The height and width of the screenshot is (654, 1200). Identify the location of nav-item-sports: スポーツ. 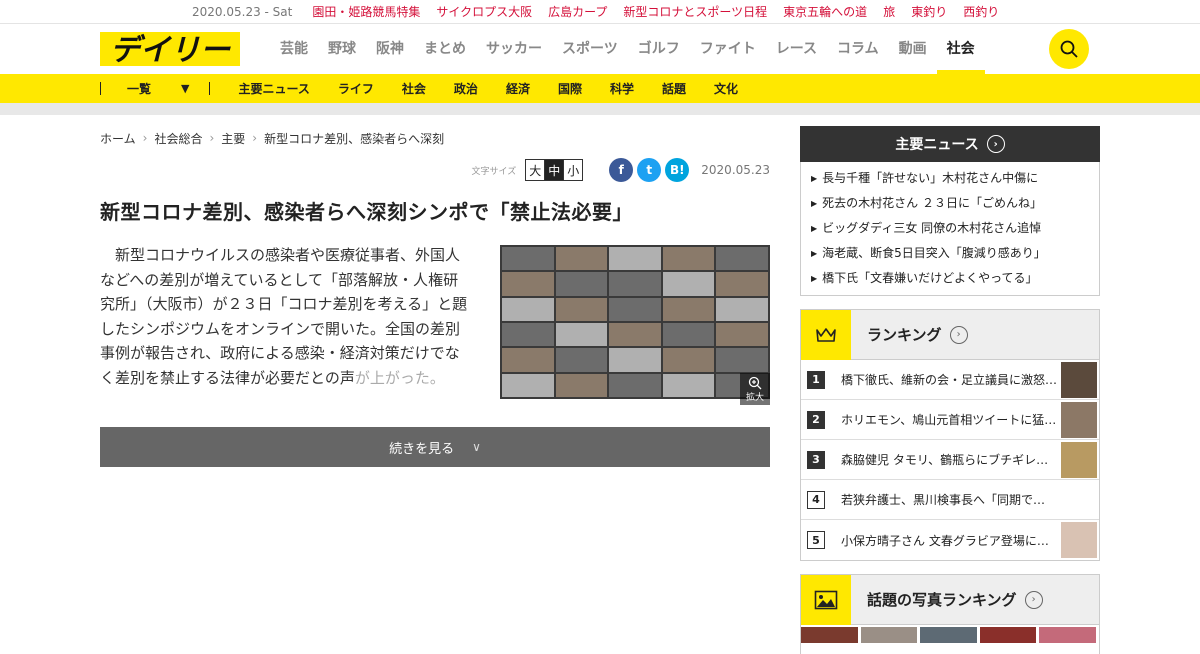
(590, 49).